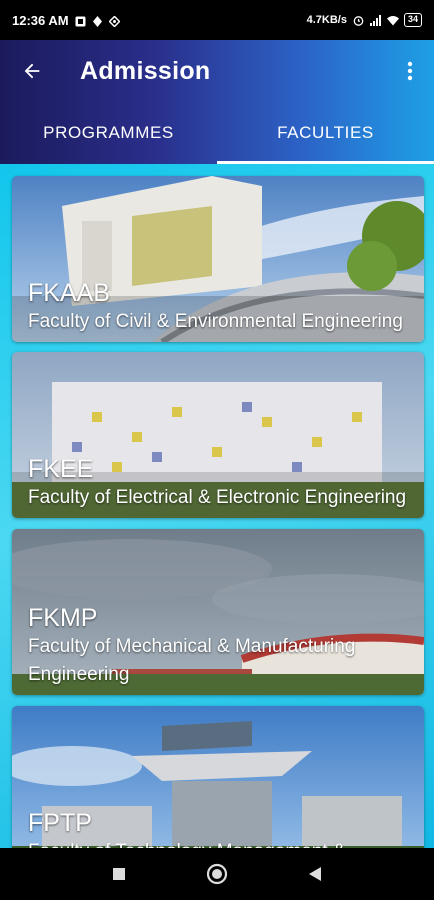 This screenshot has width=434, height=900. I want to click on back-triangle-icon, so click(315, 874).